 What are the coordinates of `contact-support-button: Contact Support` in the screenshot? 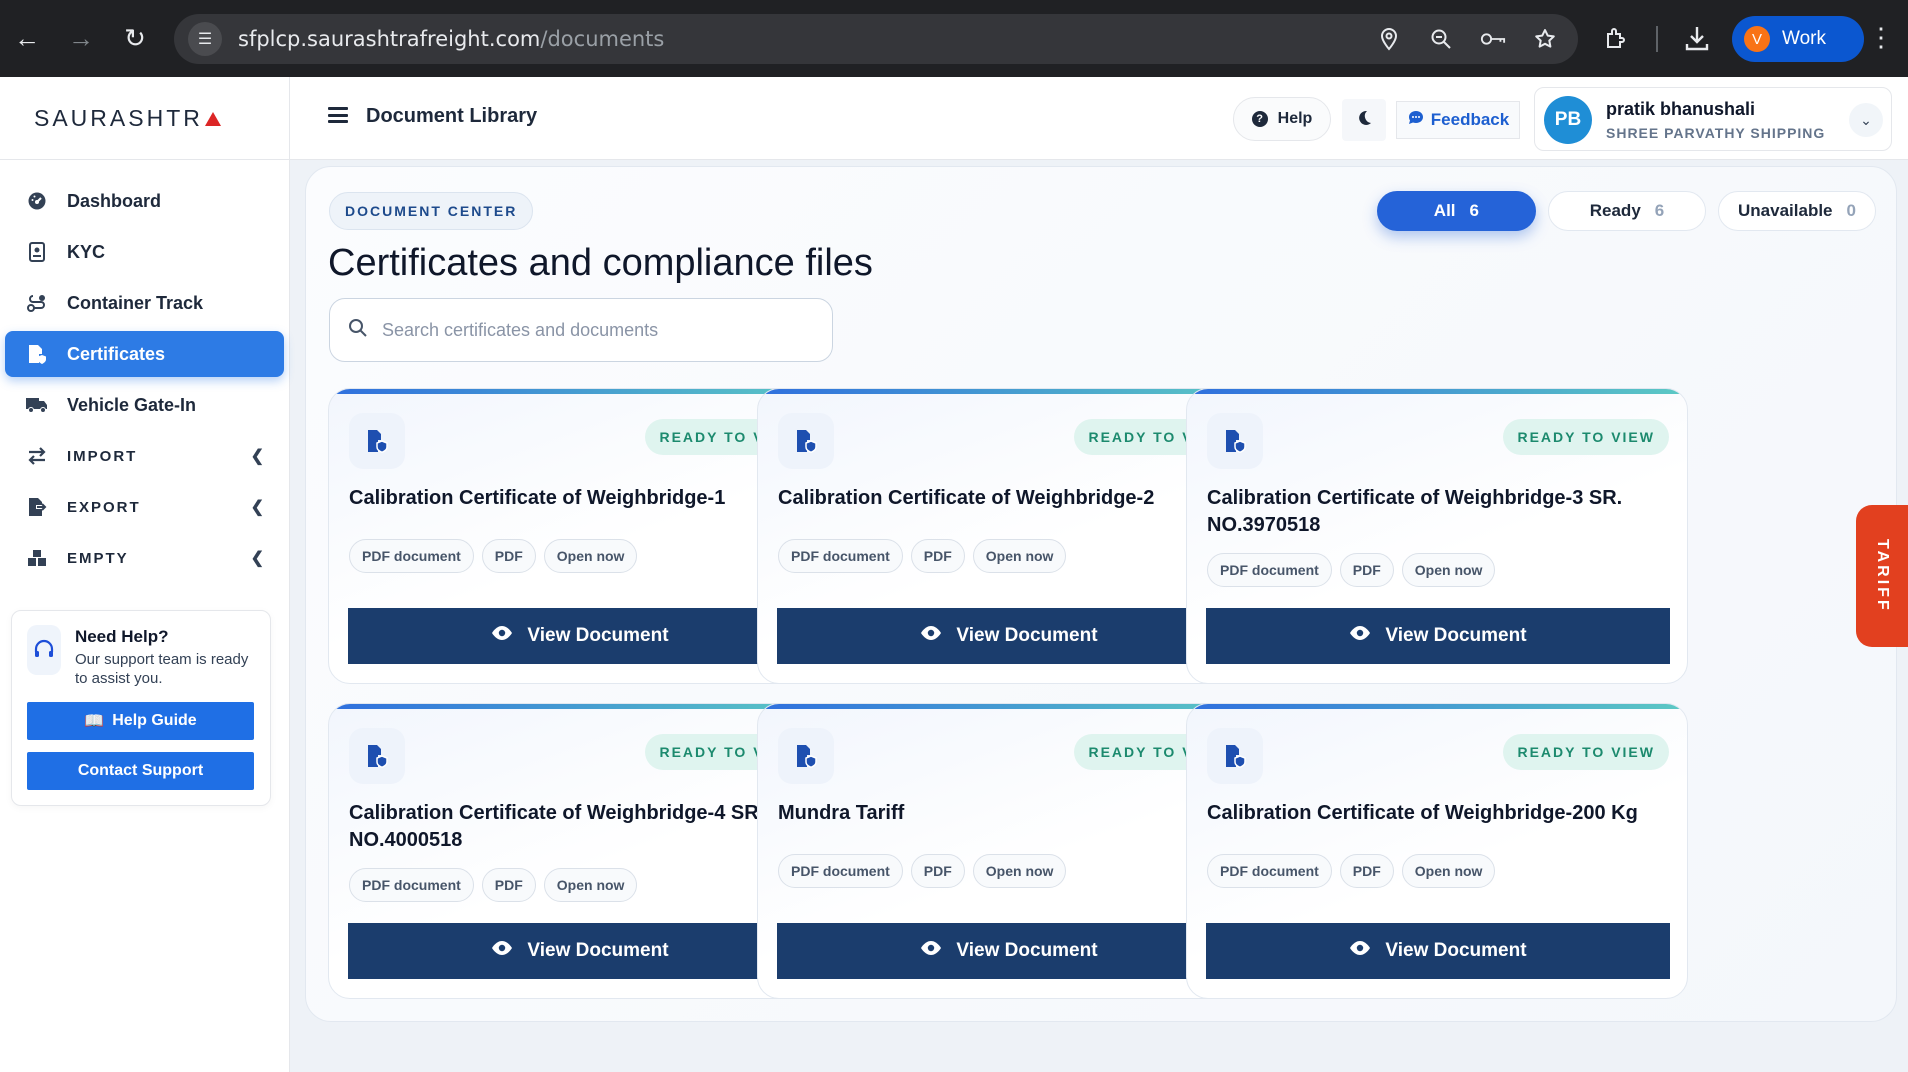 It's located at (140, 771).